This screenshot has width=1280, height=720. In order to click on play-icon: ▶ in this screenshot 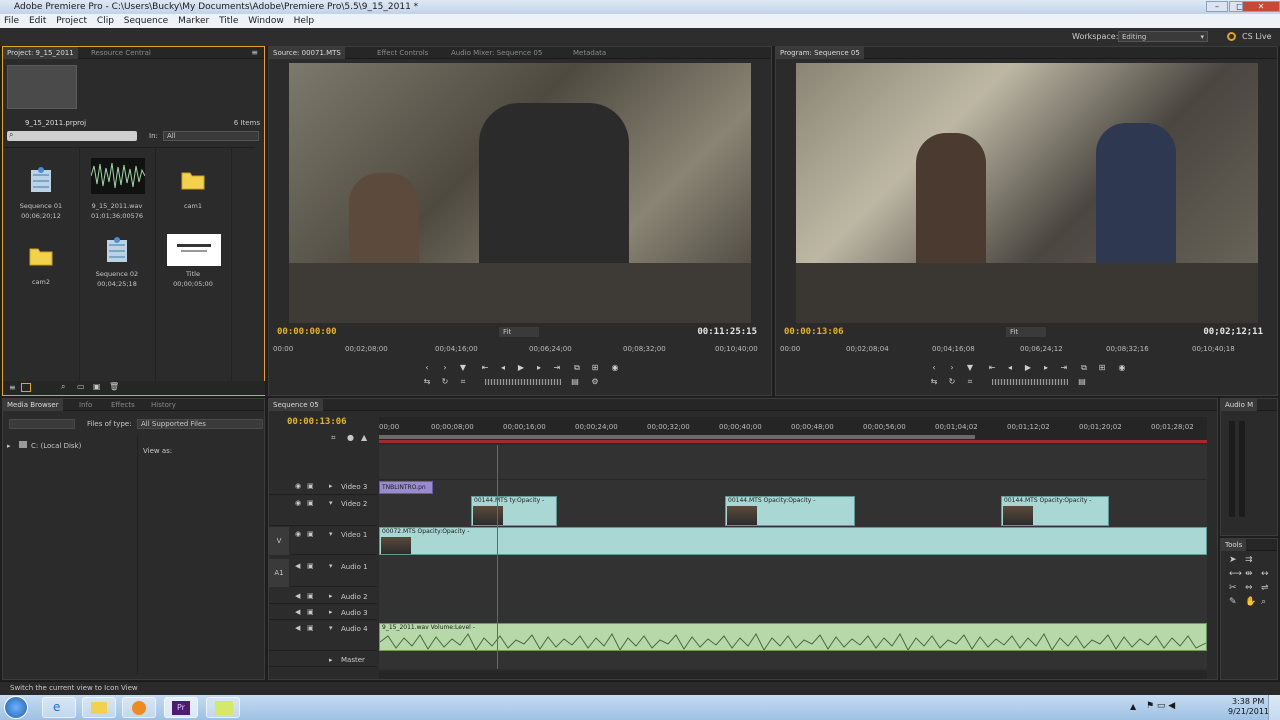, I will do `click(521, 368)`.